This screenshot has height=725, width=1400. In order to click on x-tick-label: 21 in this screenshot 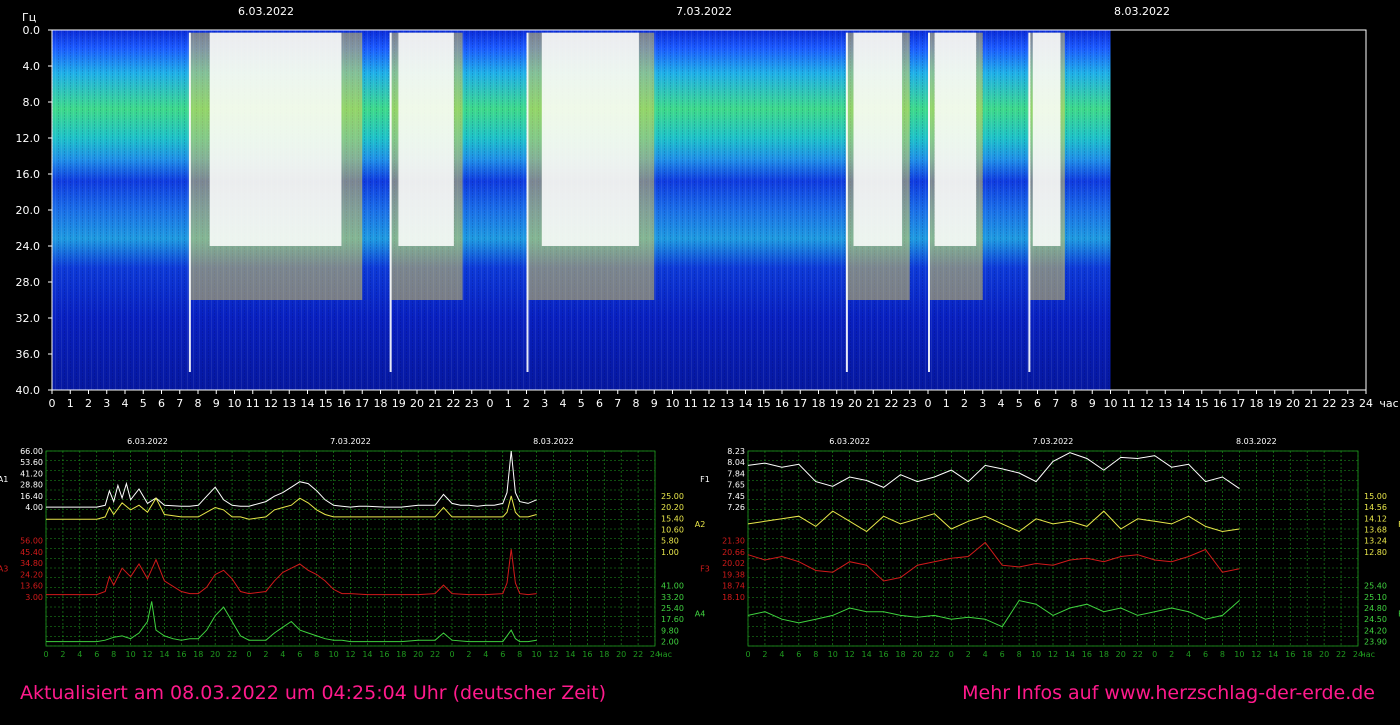, I will do `click(873, 403)`.